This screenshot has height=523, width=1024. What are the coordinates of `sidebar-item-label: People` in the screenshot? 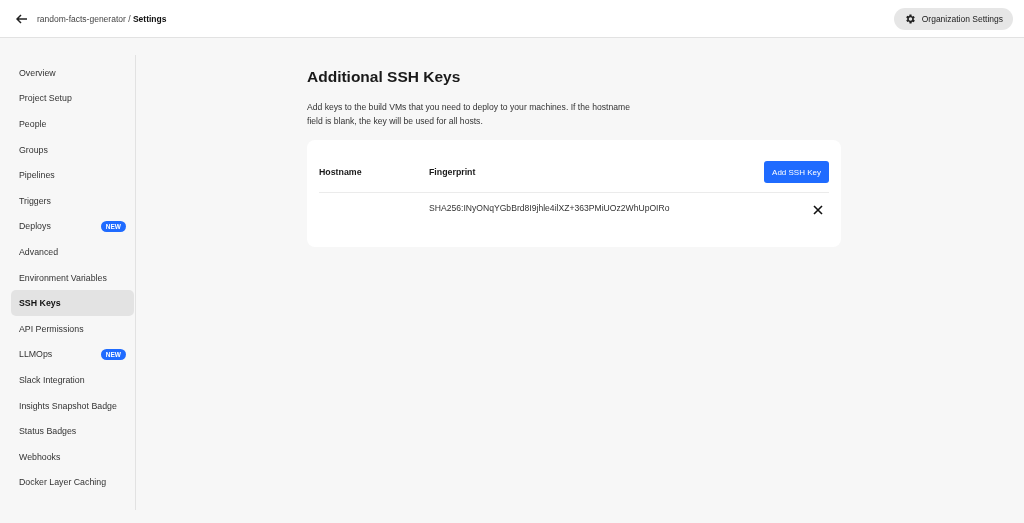 It's located at (33, 124).